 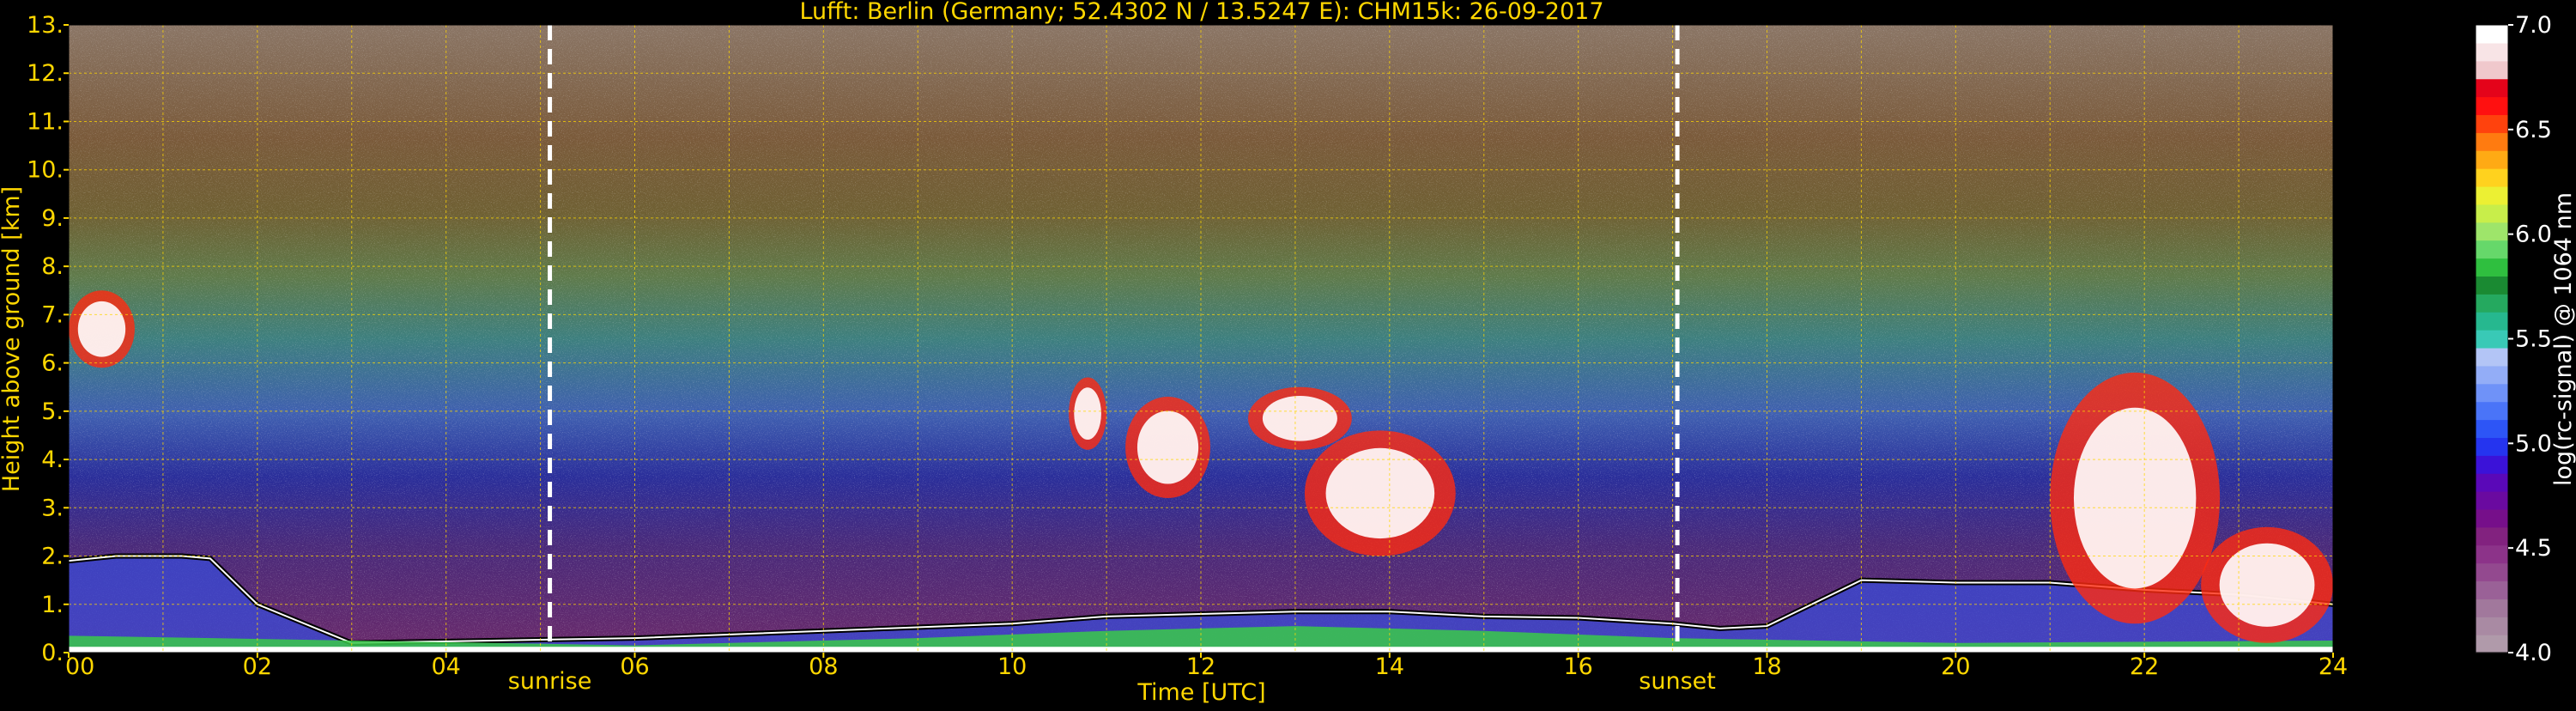 I want to click on x-tick-label: 04, so click(x=445, y=666).